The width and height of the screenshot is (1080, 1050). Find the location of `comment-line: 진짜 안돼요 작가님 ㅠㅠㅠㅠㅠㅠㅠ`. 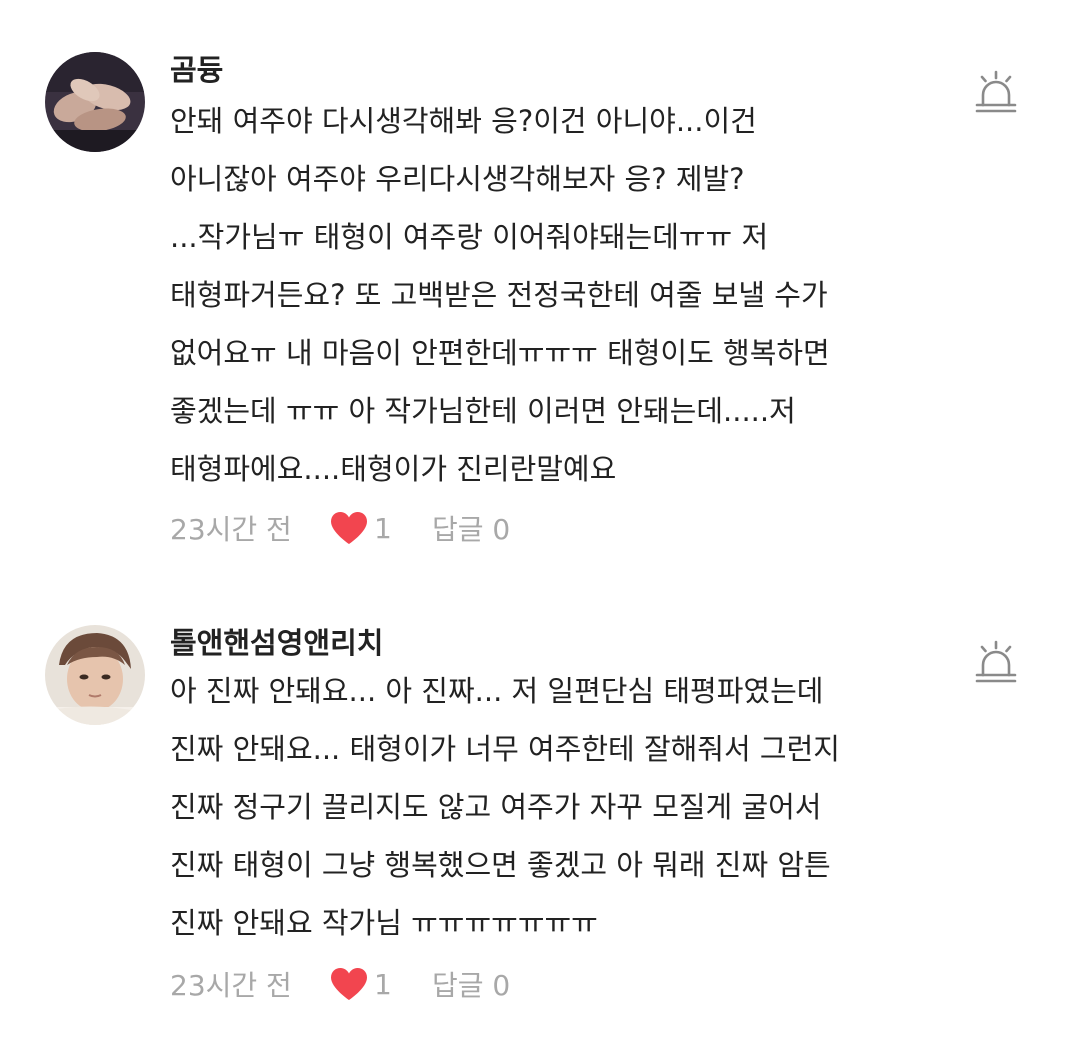

comment-line: 진짜 안돼요 작가님 ㅠㅠㅠㅠㅠㅠㅠ is located at coordinates (384, 923).